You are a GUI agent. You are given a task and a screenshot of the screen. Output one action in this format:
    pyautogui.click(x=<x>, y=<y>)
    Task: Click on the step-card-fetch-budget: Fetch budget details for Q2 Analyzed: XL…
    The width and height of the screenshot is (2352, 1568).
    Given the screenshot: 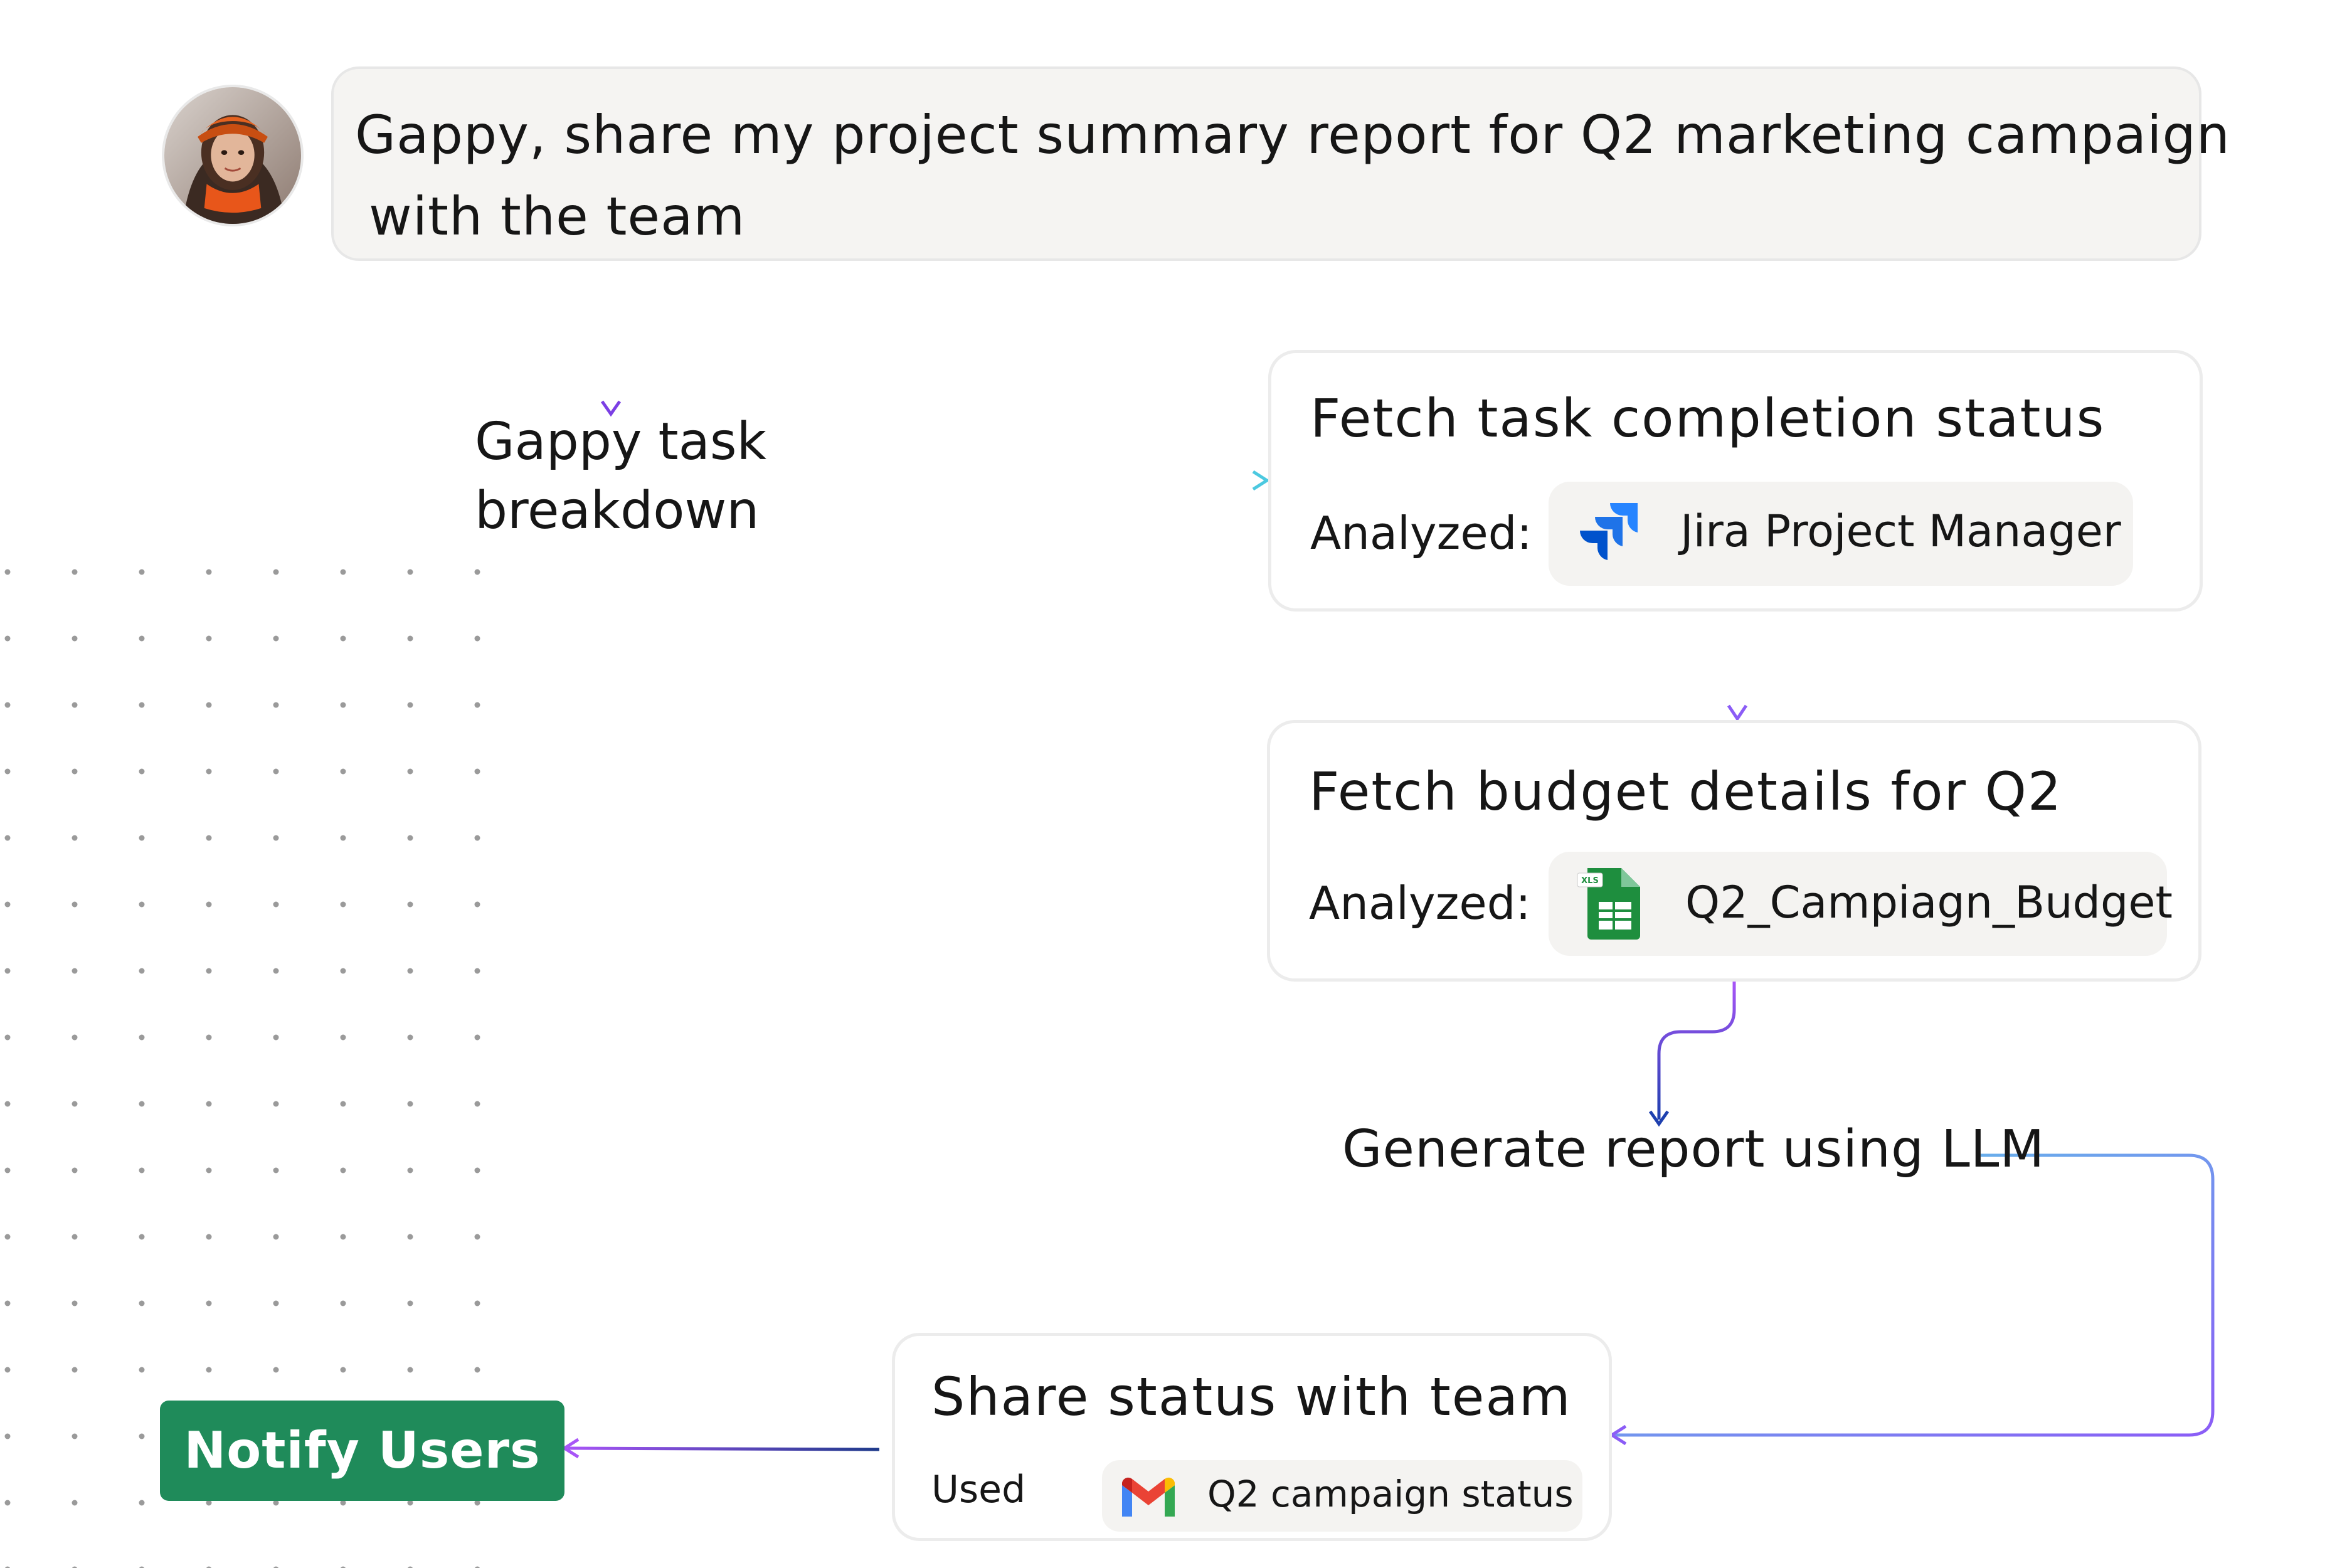 What is the action you would take?
    pyautogui.click(x=1734, y=851)
    